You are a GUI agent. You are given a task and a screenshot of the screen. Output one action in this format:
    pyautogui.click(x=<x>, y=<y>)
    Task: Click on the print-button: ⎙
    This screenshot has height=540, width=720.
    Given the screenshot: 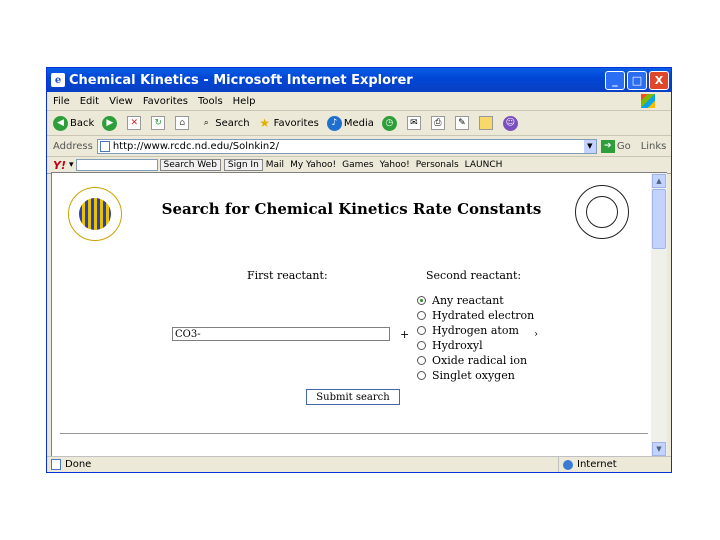 What is the action you would take?
    pyautogui.click(x=438, y=123)
    